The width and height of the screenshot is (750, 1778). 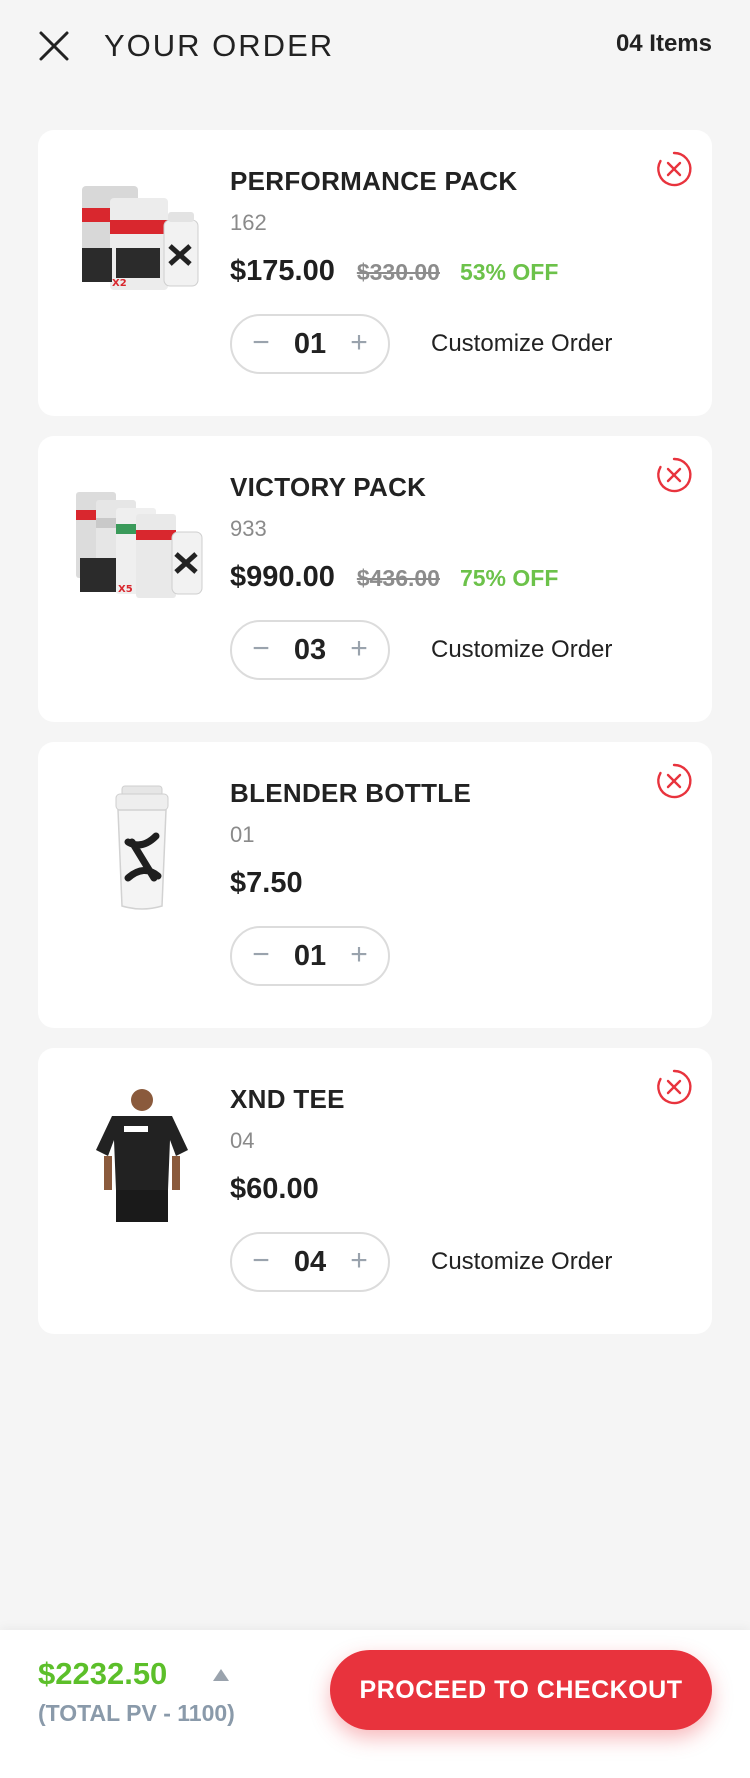 What do you see at coordinates (375, 50) in the screenshot?
I see `header: YOUR ORDER 04 Items` at bounding box center [375, 50].